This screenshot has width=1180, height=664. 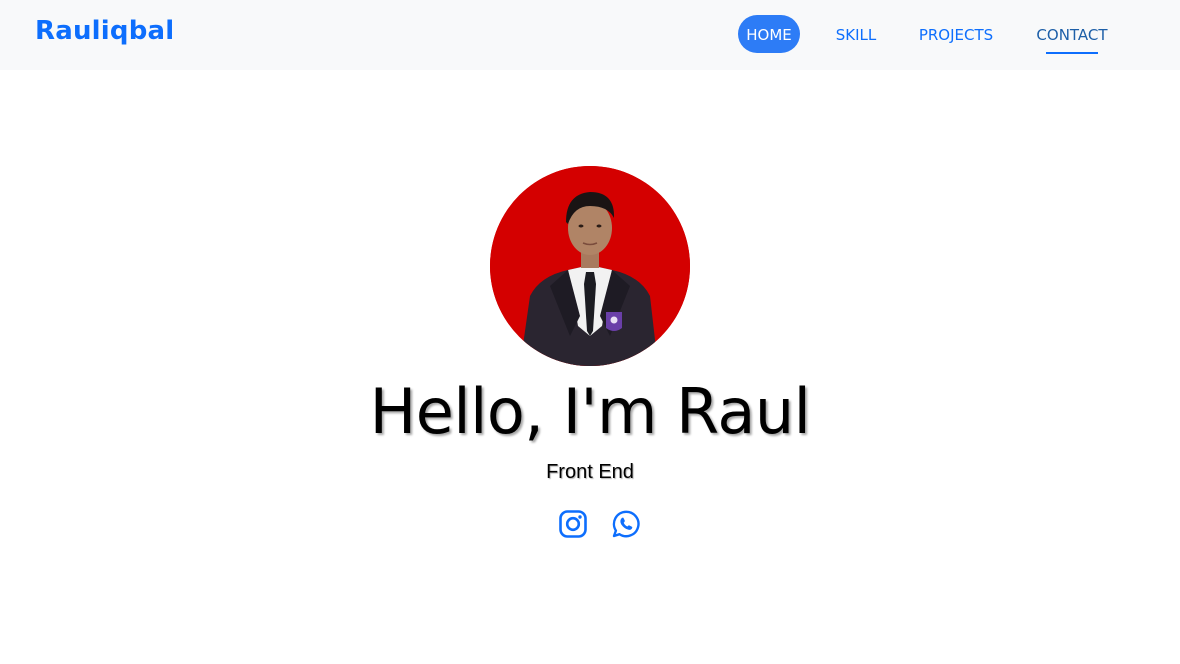 I want to click on nav-item-home: HOME, so click(x=769, y=34).